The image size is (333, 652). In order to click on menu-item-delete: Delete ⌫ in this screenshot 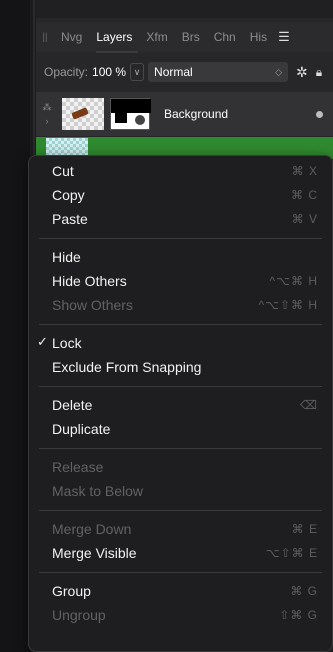, I will do `click(180, 405)`.